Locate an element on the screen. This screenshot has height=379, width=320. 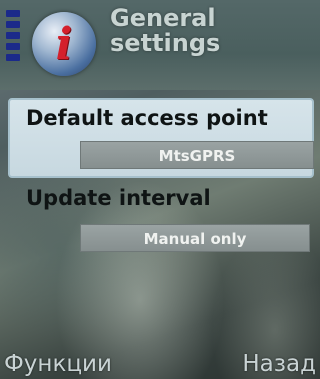
setting-label-update-interval: Update interval is located at coordinates (118, 198).